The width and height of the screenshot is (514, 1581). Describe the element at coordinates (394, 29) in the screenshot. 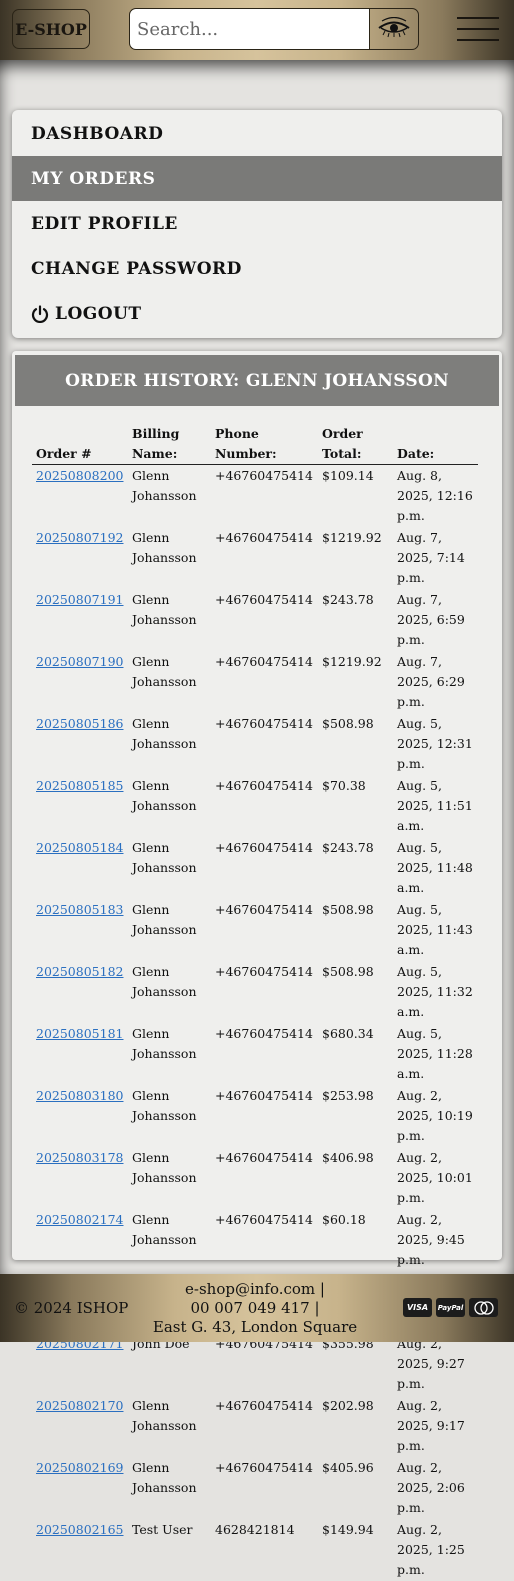

I see `search-button` at that location.